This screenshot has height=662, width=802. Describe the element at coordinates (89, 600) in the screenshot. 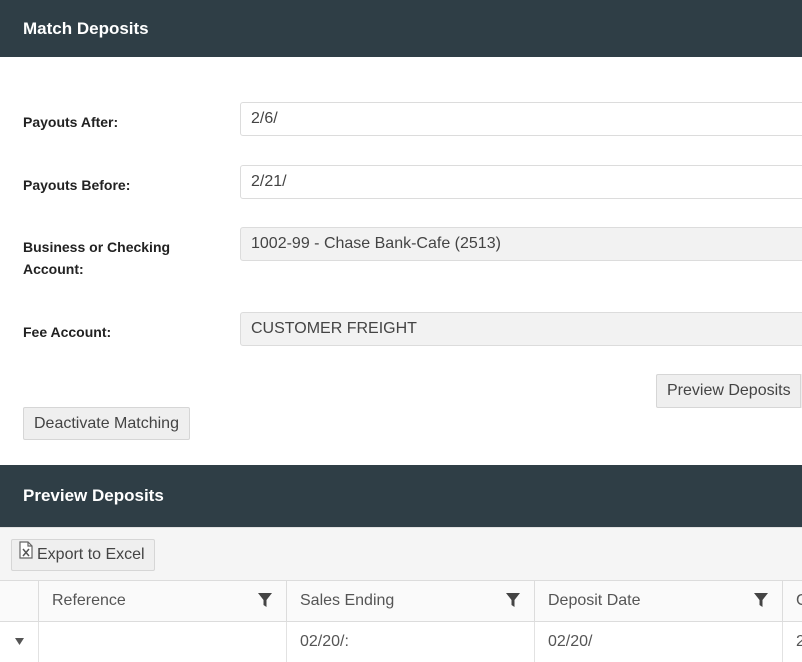

I see `column-header-label: Reference` at that location.